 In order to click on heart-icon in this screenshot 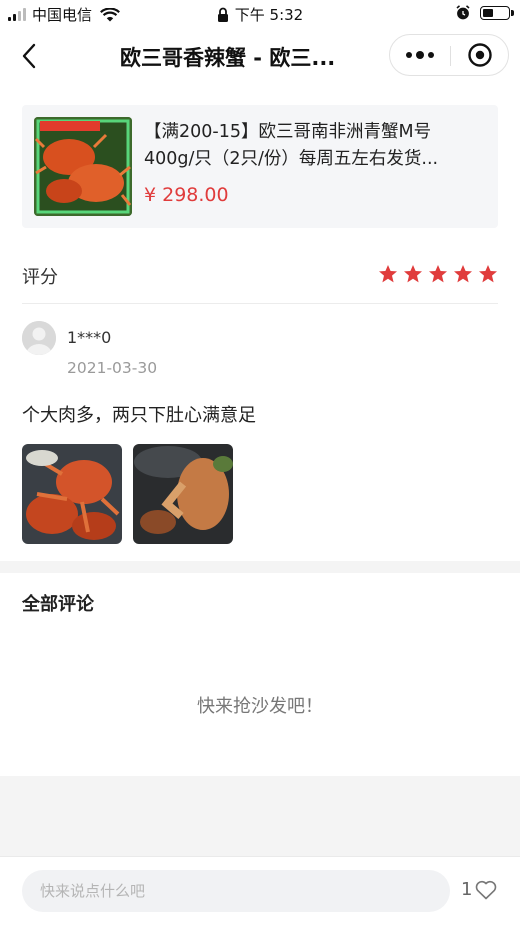, I will do `click(486, 889)`.